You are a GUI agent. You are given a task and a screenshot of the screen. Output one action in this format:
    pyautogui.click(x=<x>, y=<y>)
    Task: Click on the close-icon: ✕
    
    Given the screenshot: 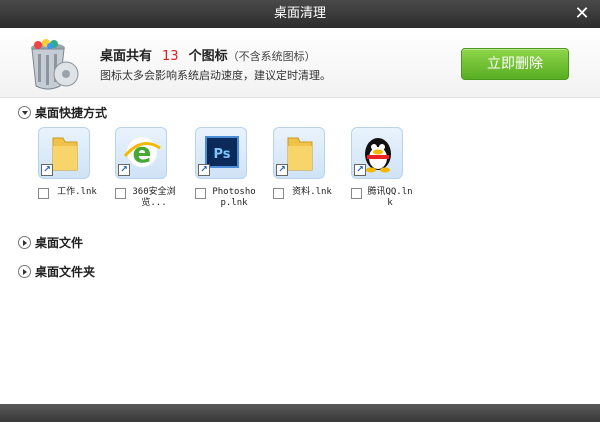 What is the action you would take?
    pyautogui.click(x=582, y=13)
    